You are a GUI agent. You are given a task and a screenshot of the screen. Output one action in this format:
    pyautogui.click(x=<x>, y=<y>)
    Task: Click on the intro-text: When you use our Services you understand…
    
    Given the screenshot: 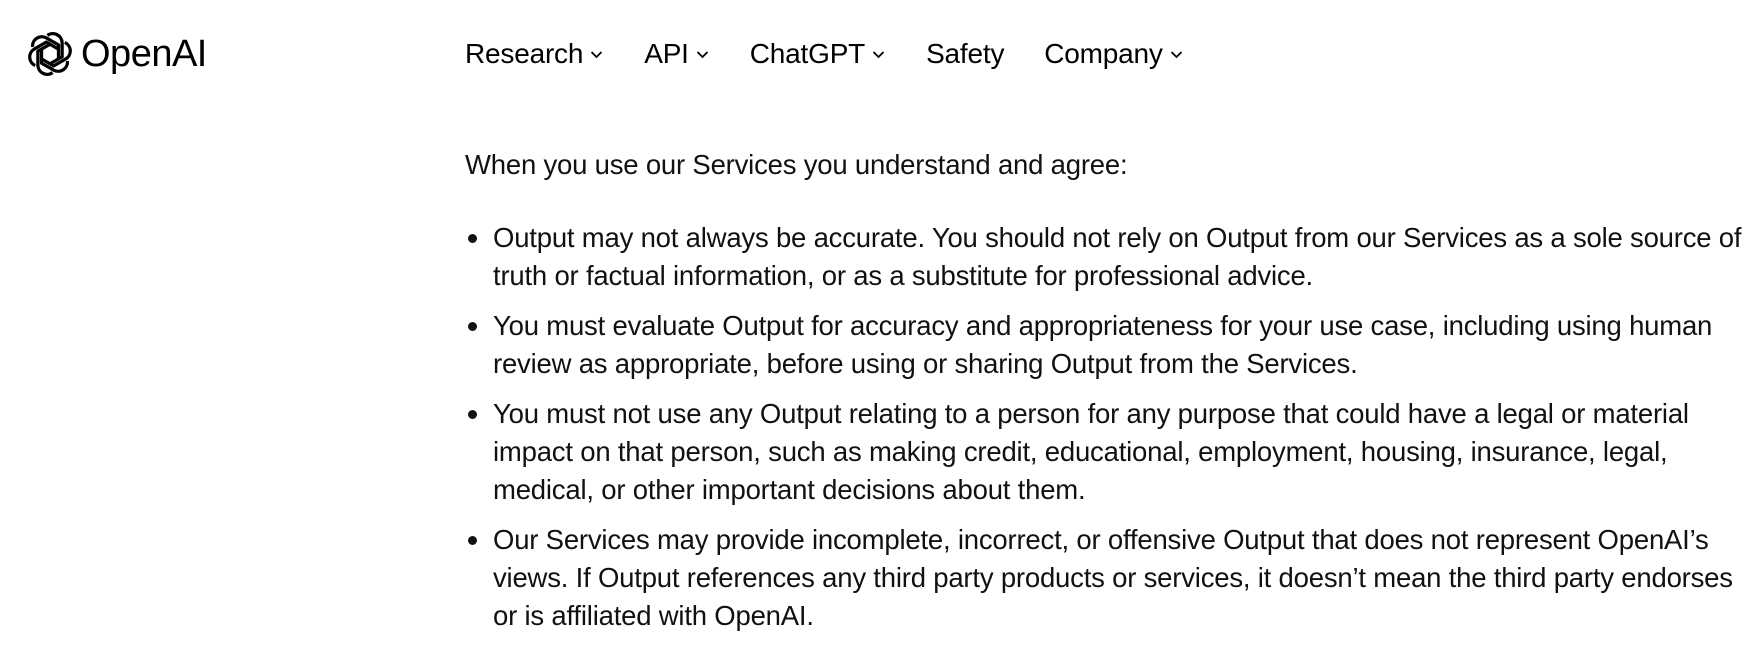 What is the action you would take?
    pyautogui.click(x=796, y=164)
    